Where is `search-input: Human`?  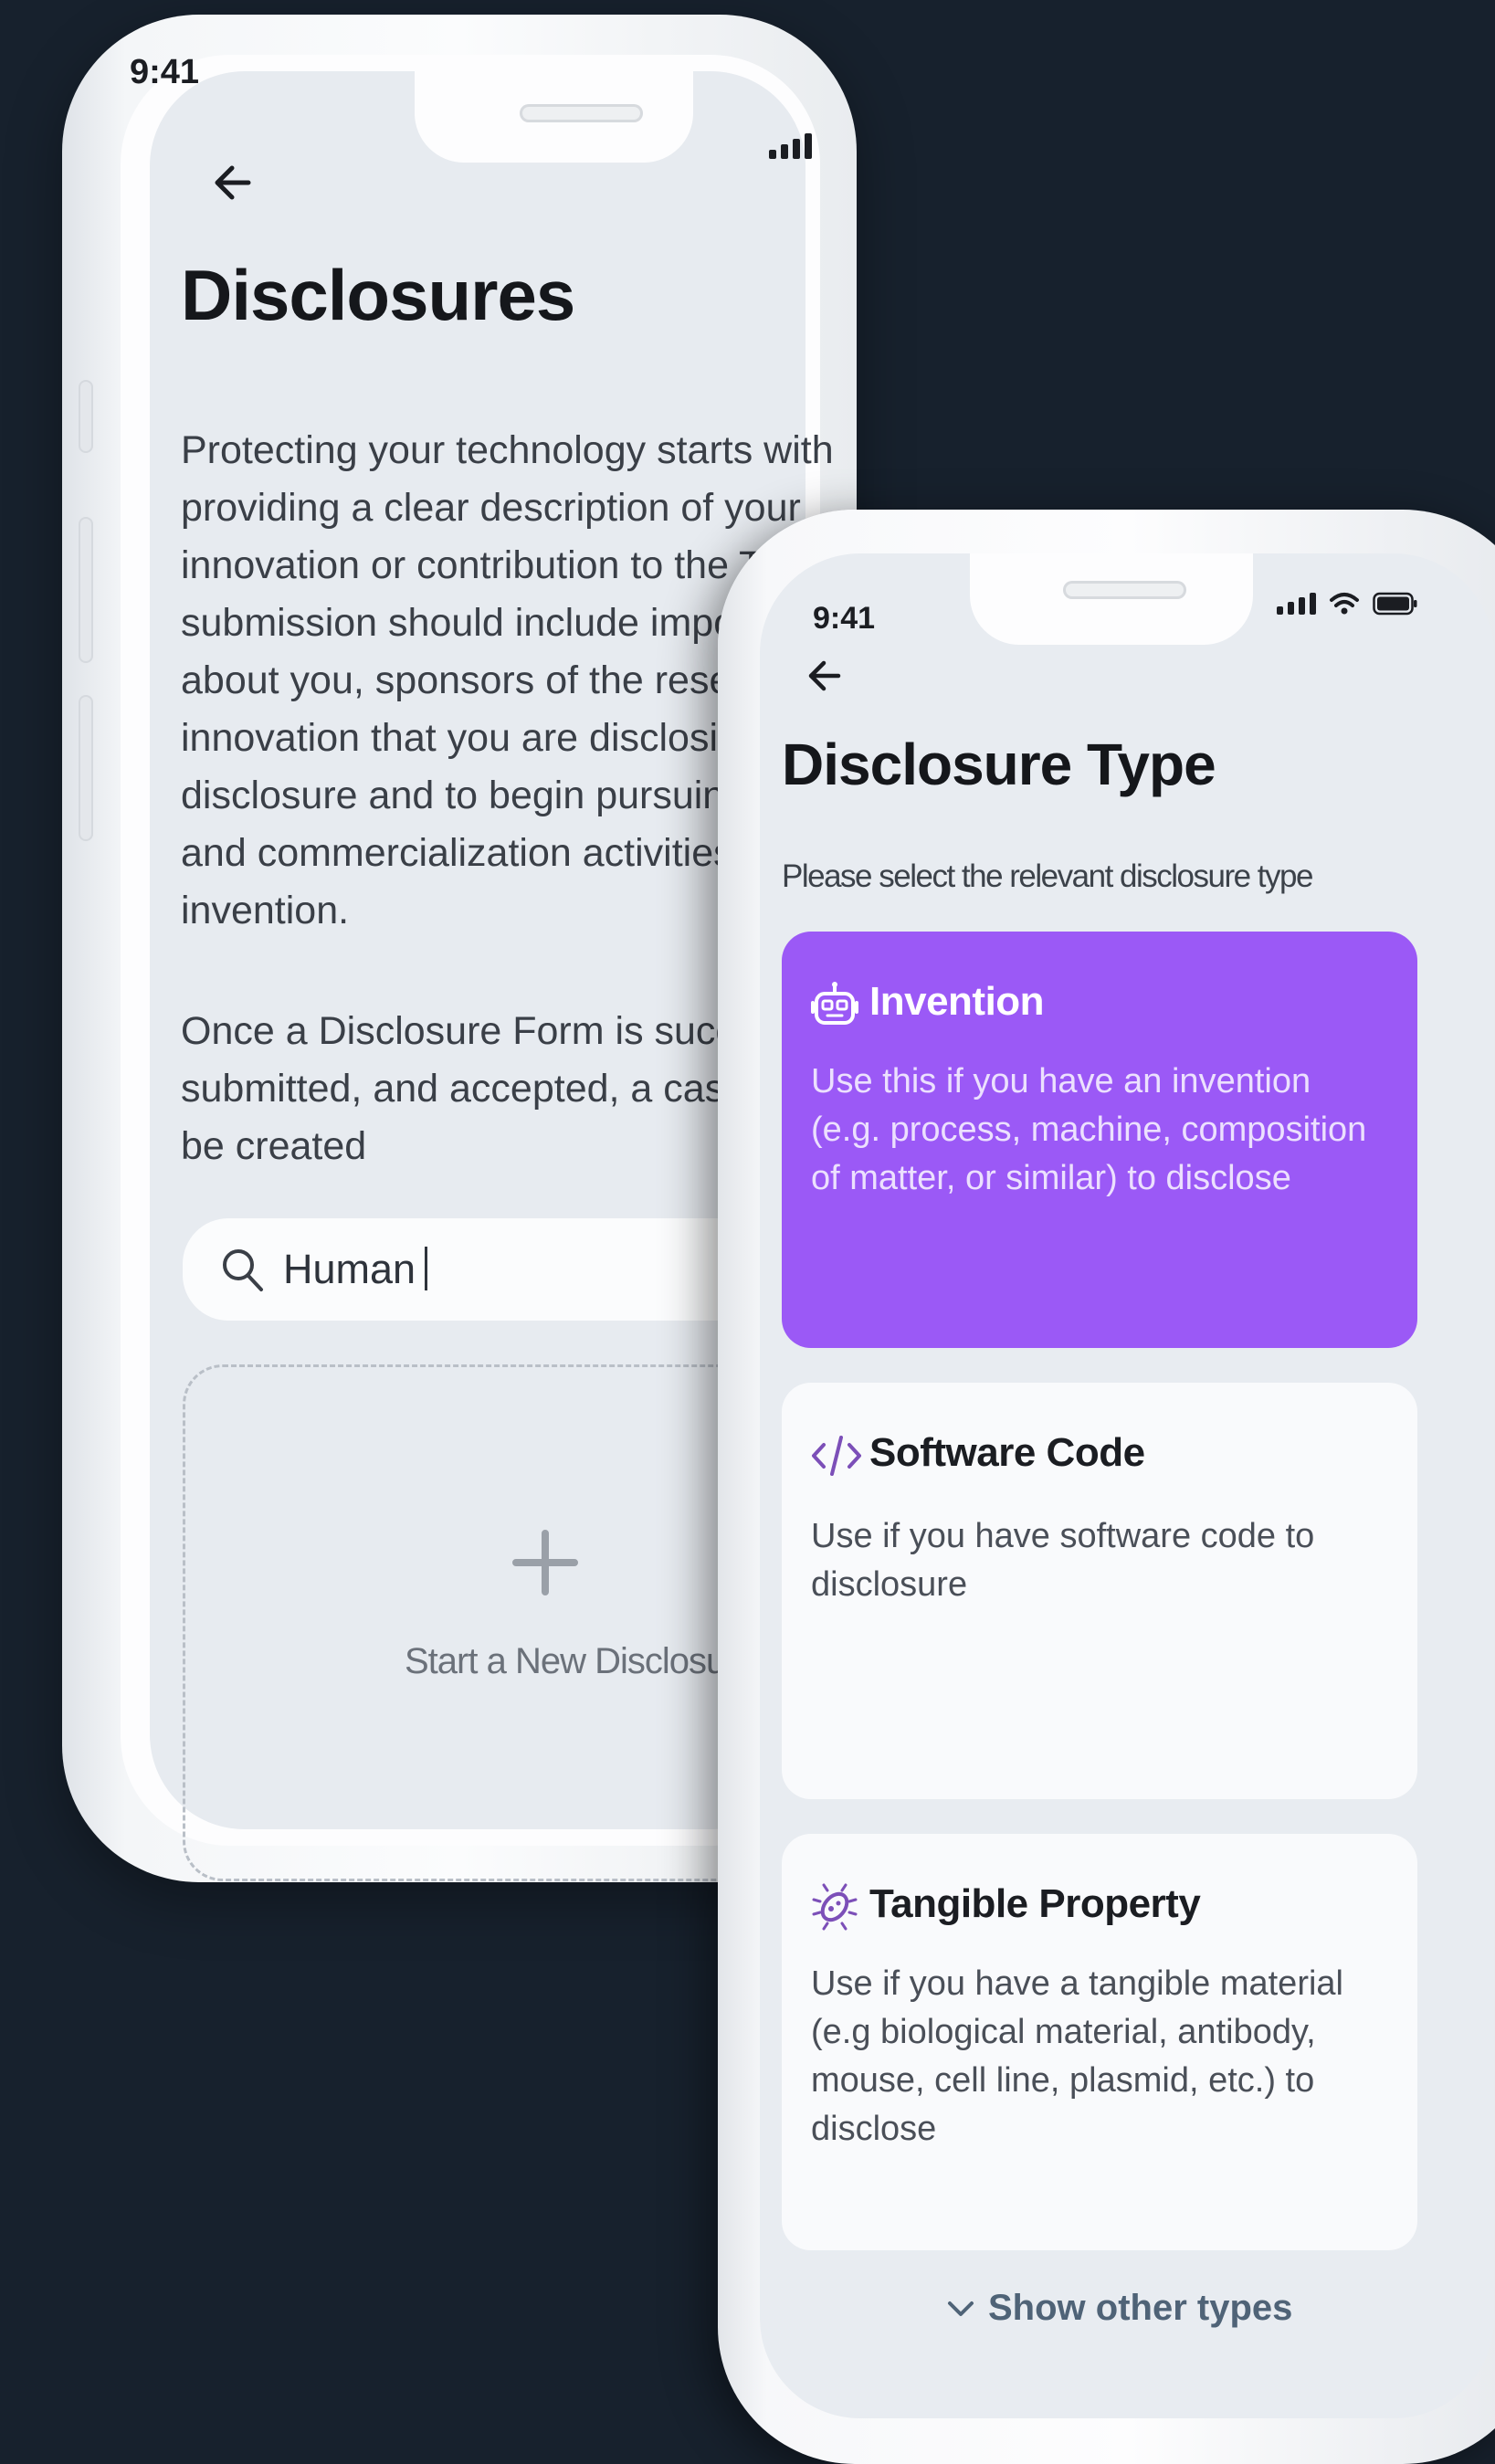 search-input: Human is located at coordinates (355, 1269).